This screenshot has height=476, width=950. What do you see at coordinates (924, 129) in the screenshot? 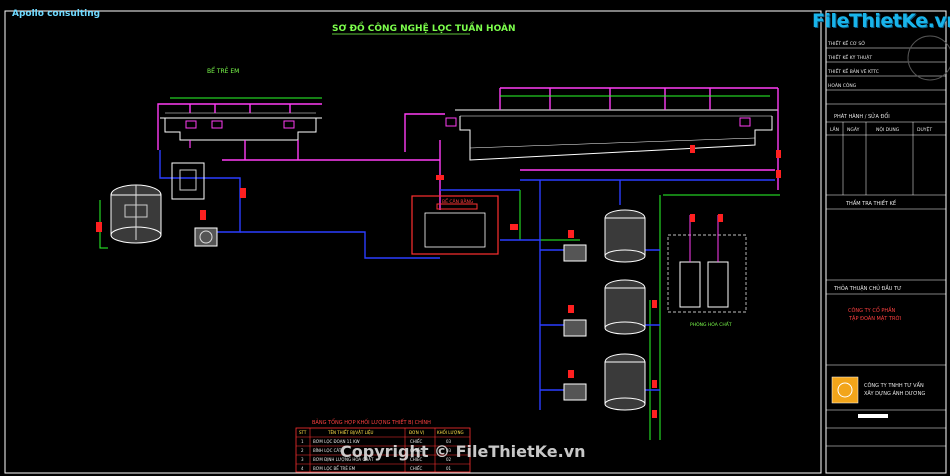
I see `tb-col-duyet: DUYỆT` at bounding box center [924, 129].